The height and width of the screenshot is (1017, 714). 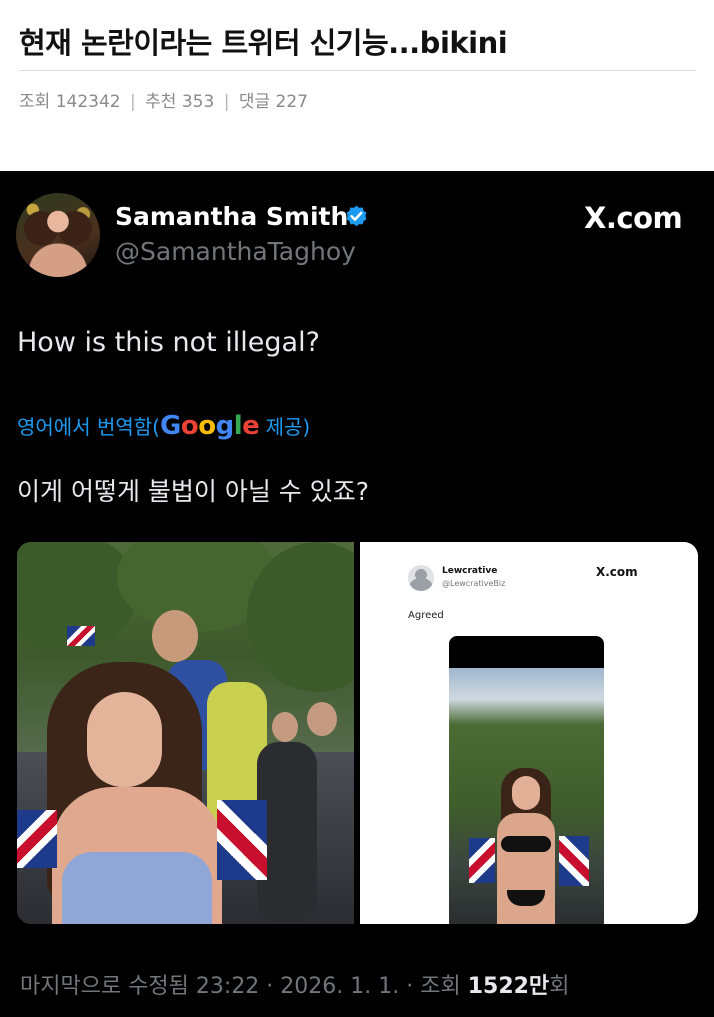 I want to click on embedded-photo, so click(x=526, y=796).